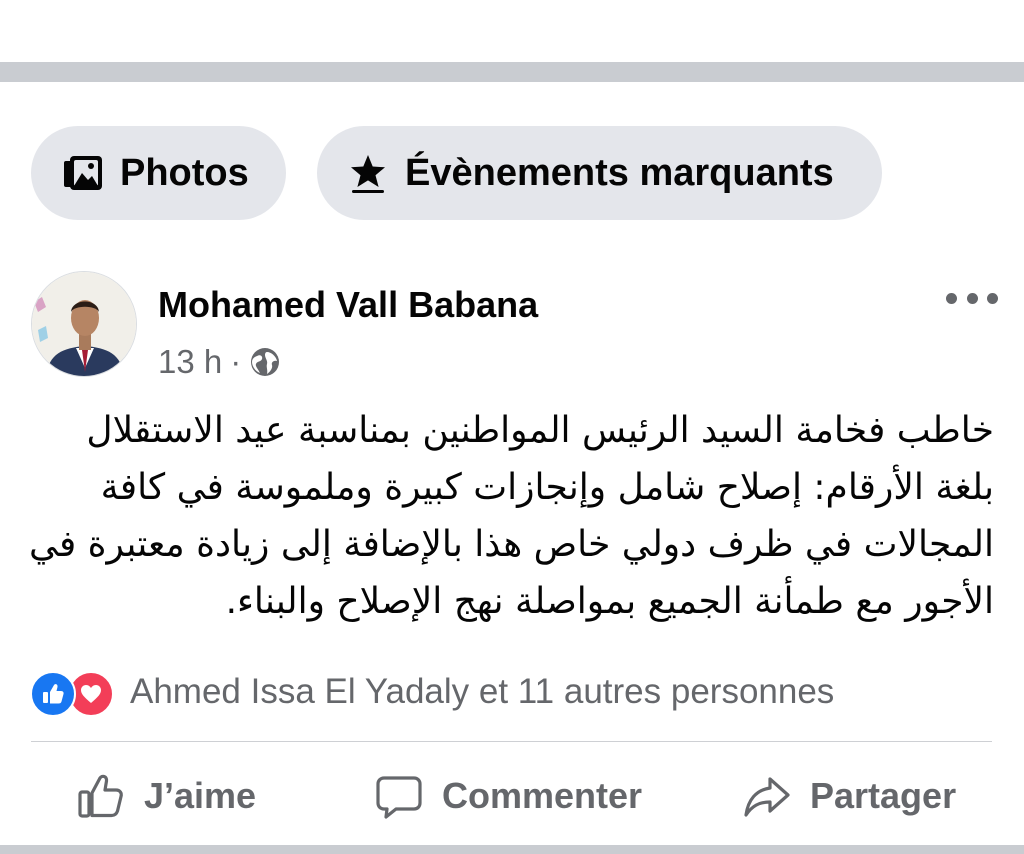 The height and width of the screenshot is (854, 1024). I want to click on like-label: J’aime, so click(200, 795).